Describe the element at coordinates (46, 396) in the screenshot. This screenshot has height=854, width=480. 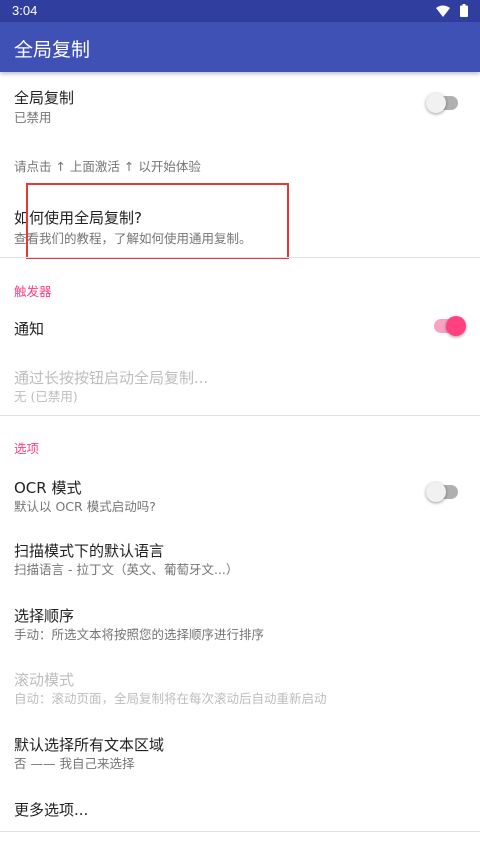
I see `long-press-summary: 无 (已禁用)` at that location.